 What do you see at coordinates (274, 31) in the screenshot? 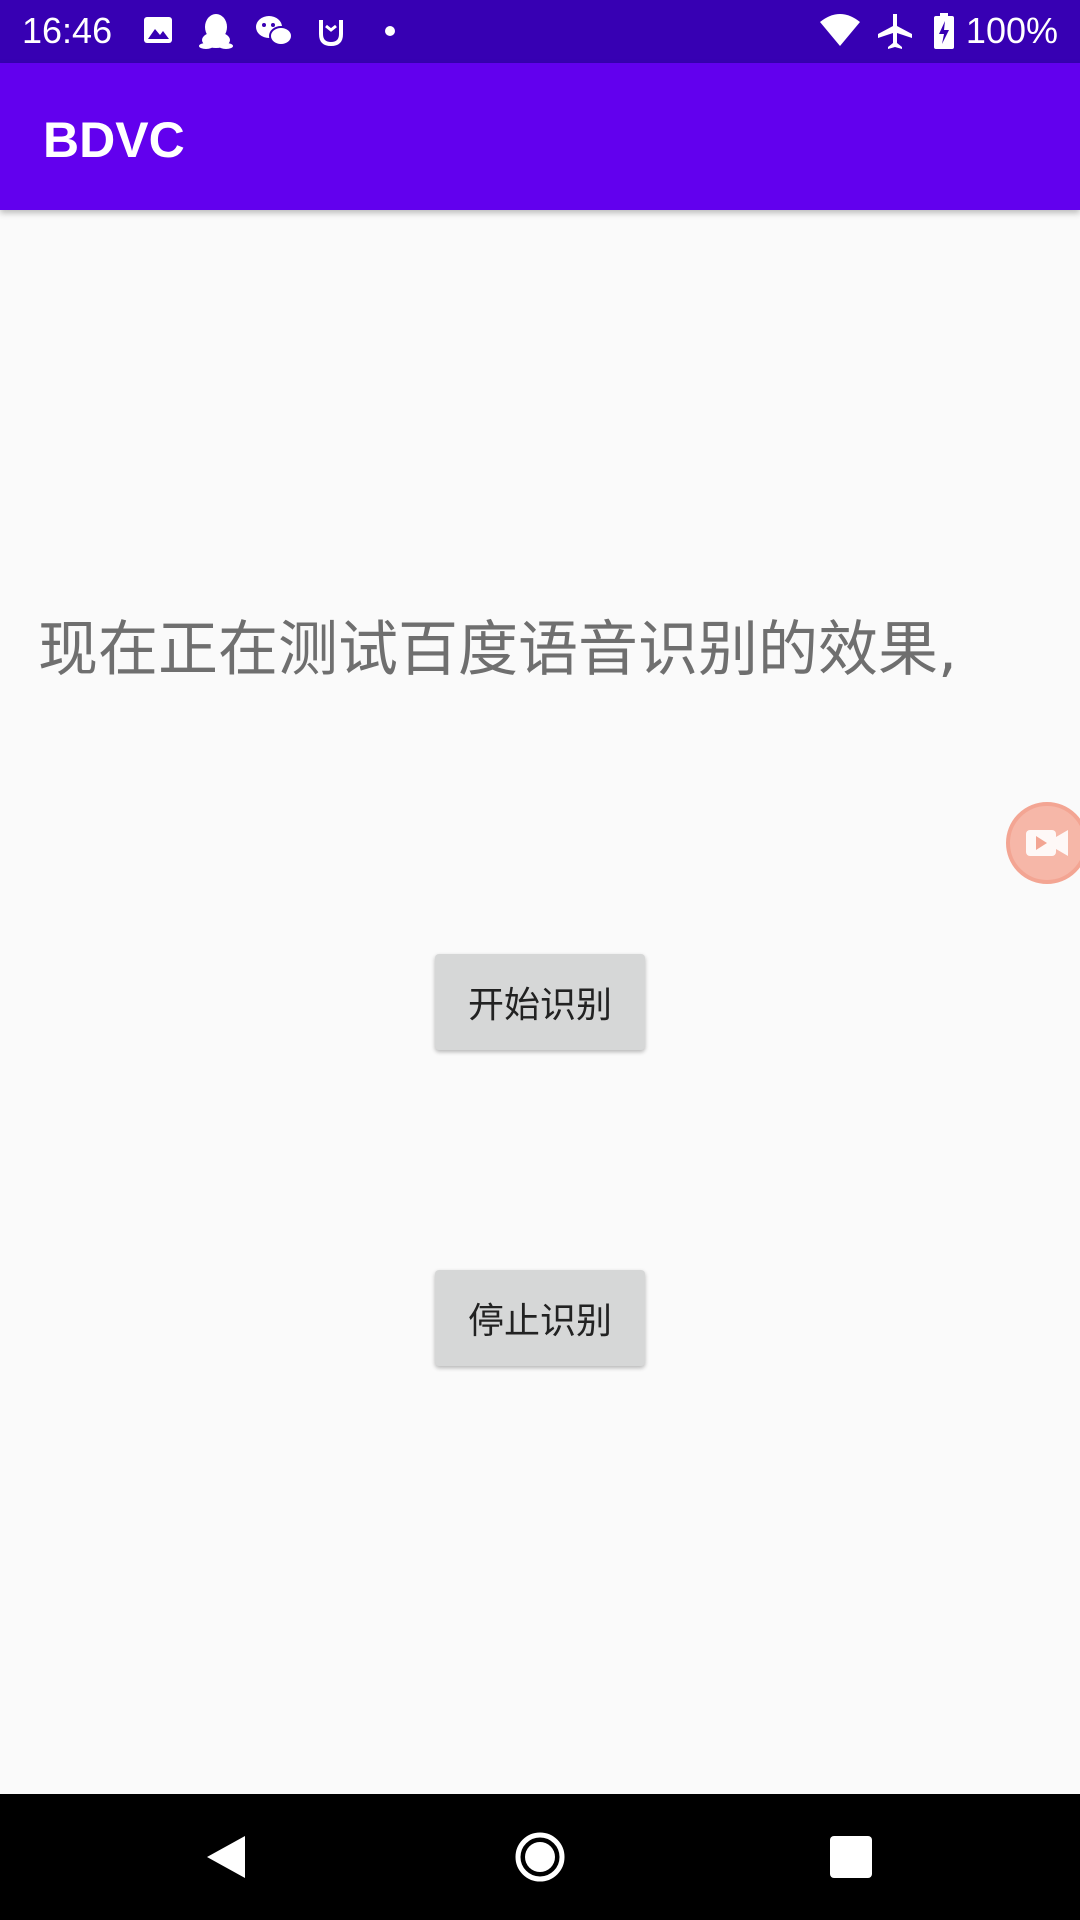
I see `wechat-icon` at bounding box center [274, 31].